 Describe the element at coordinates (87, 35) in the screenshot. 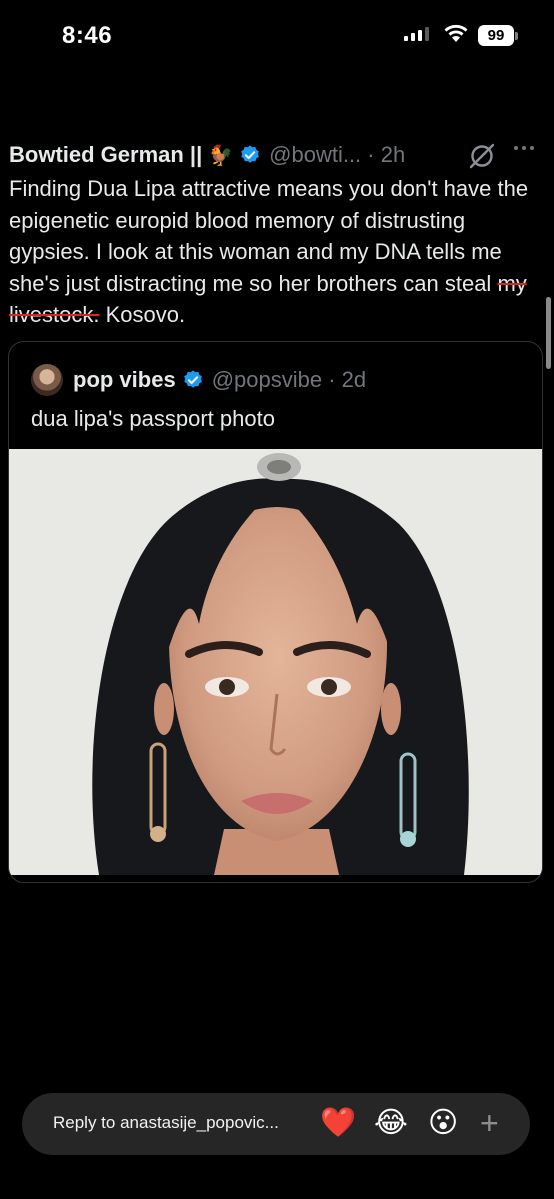

I see `status-time: 8:46` at that location.